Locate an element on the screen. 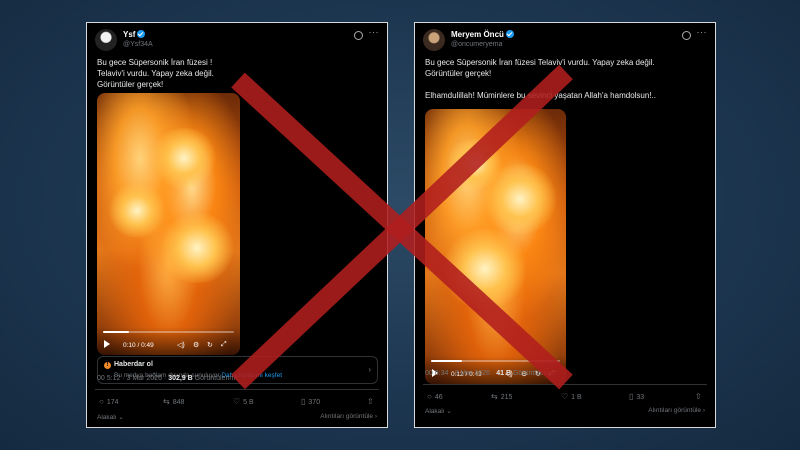  chevron-right-icon: › is located at coordinates (369, 369).